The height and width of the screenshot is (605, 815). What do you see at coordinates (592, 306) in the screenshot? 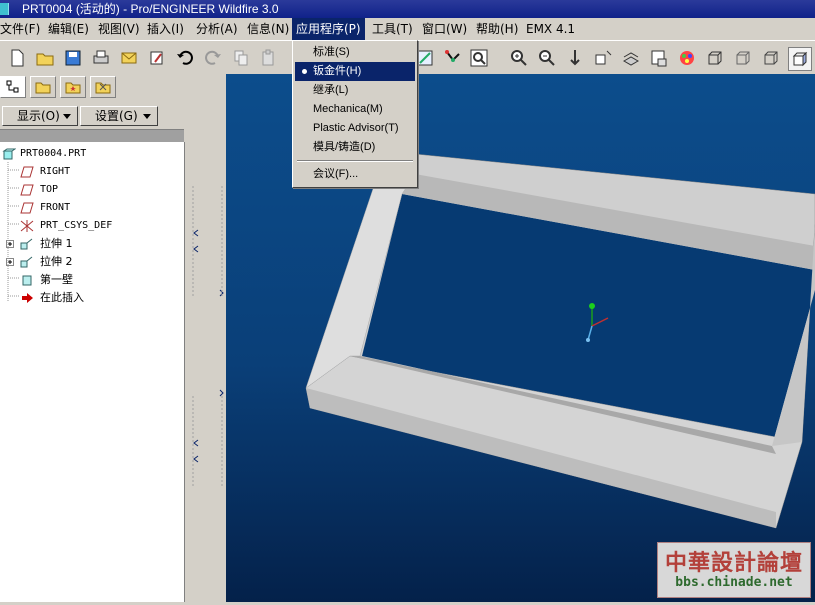
I see `csys-y-marker` at bounding box center [592, 306].